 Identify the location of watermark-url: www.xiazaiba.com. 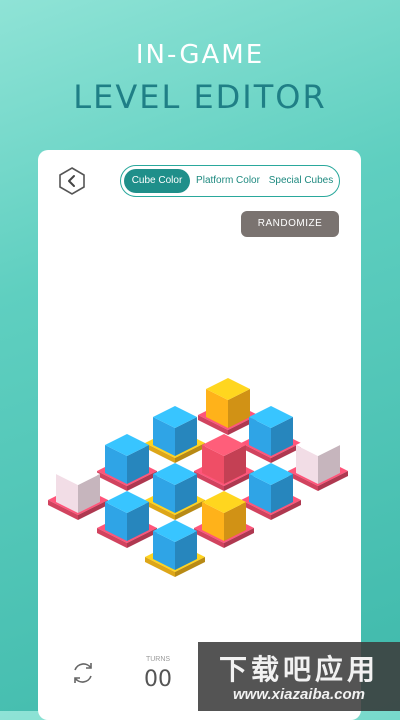
(299, 694).